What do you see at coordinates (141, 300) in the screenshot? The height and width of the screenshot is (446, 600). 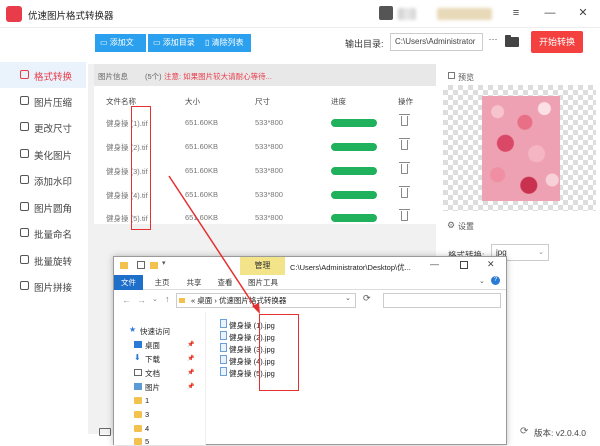 I see `forward-icon: →` at bounding box center [141, 300].